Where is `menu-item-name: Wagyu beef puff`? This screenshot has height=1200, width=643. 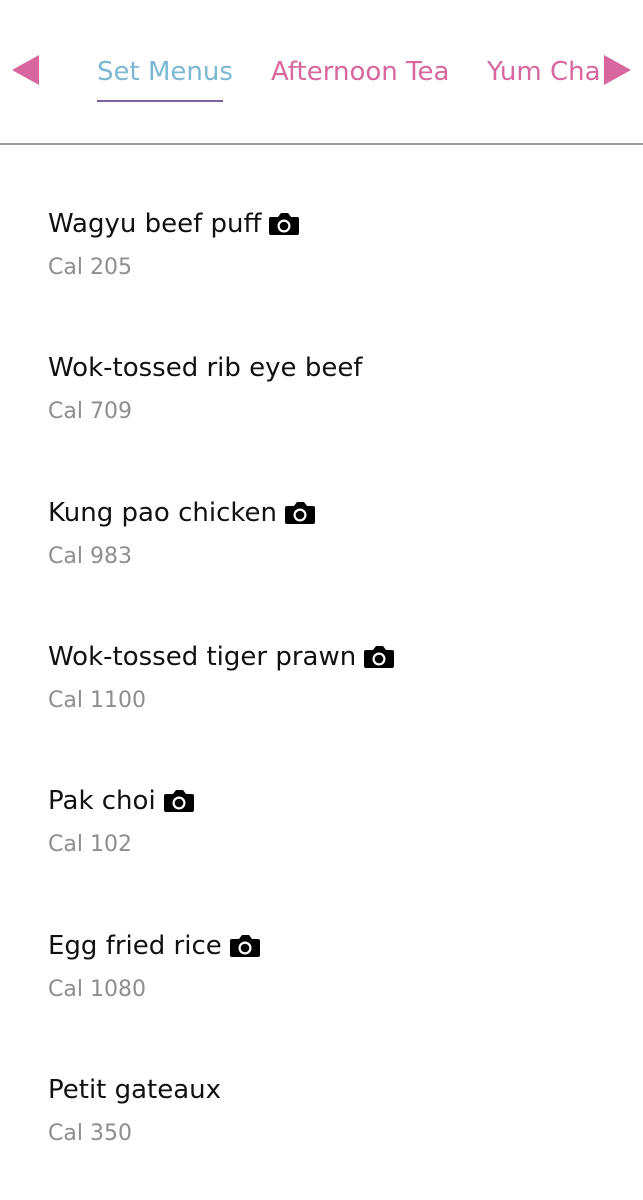 menu-item-name: Wagyu beef puff is located at coordinates (155, 224).